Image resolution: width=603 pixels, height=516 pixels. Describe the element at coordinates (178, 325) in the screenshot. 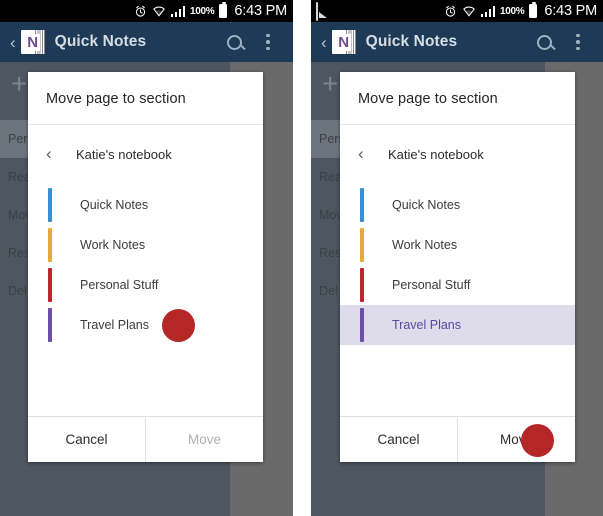

I see `tap-indicator-travel-plans` at that location.